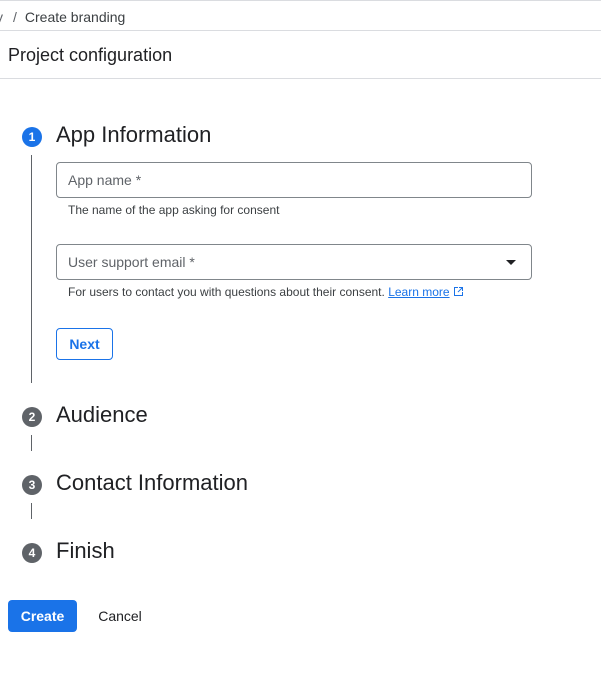 This screenshot has height=680, width=601. What do you see at coordinates (105, 180) in the screenshot?
I see `app-name-placeholder: App name *` at bounding box center [105, 180].